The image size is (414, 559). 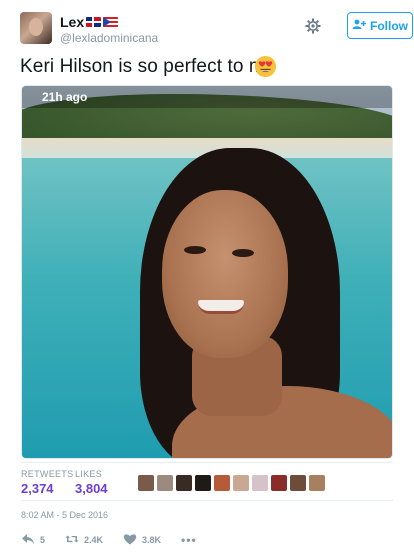 What do you see at coordinates (28, 540) in the screenshot?
I see `reply-icon` at bounding box center [28, 540].